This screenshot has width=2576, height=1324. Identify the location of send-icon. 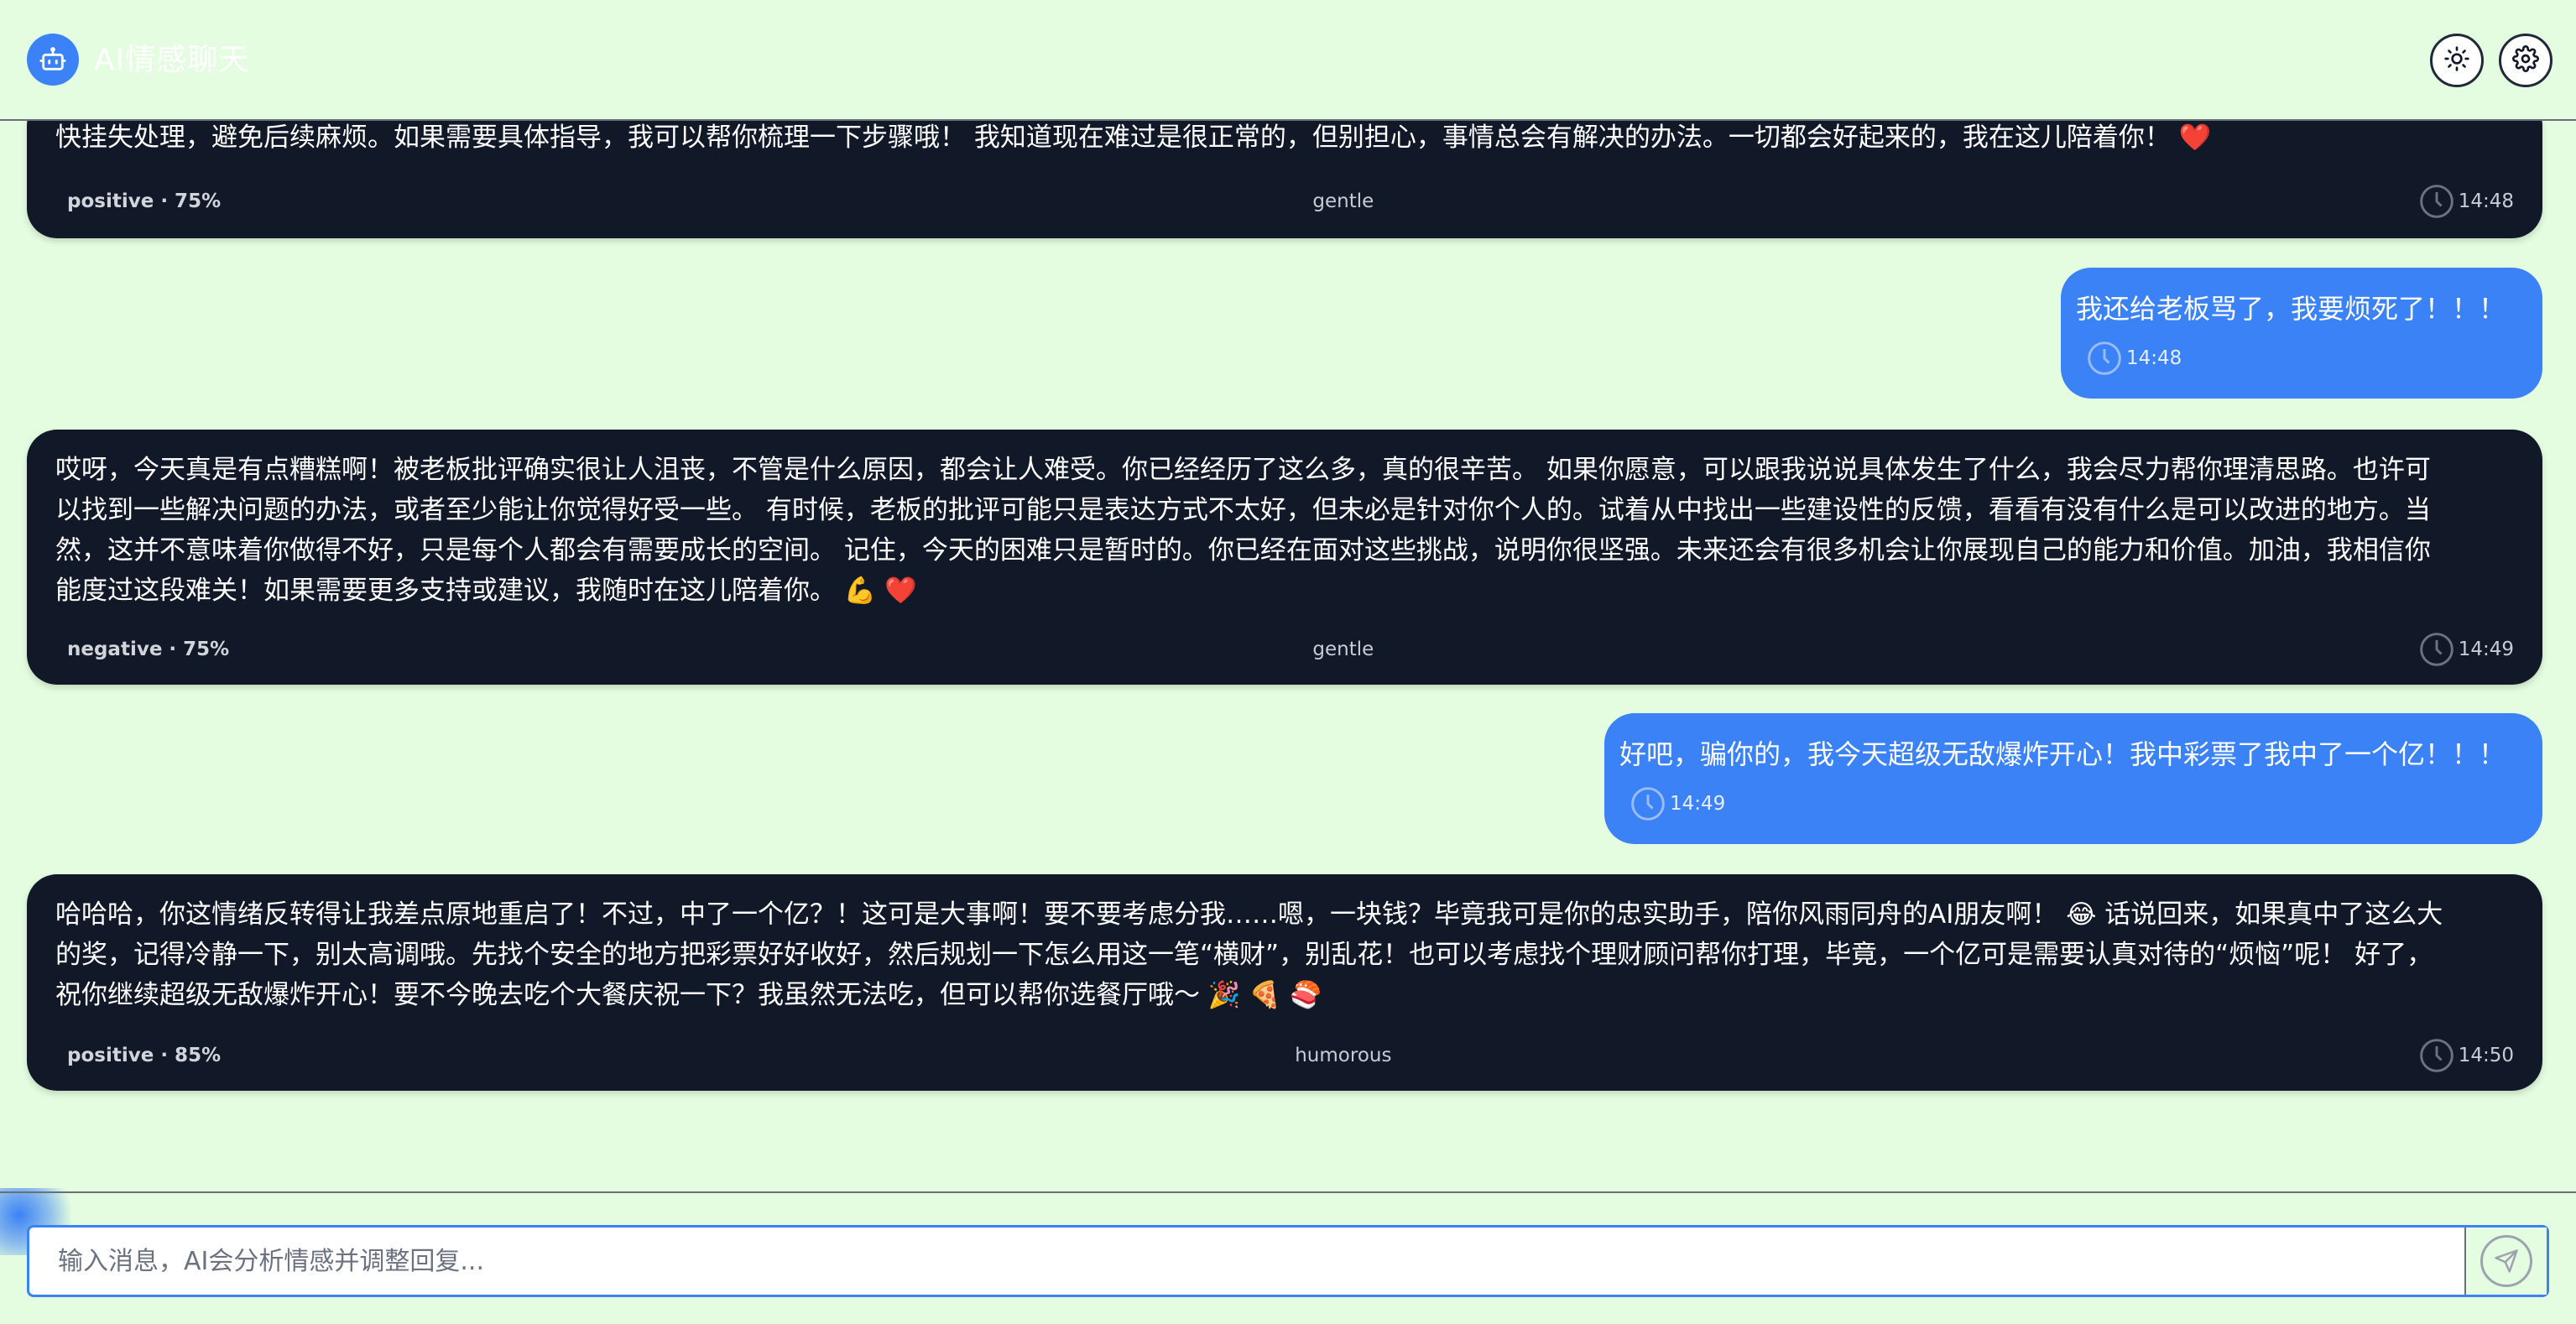
(2506, 1261).